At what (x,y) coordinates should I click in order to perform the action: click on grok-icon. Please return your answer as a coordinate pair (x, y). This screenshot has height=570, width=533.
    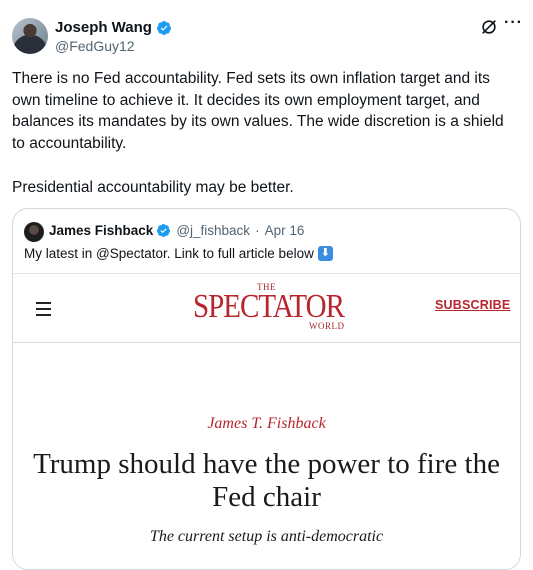
    Looking at the image, I should click on (489, 27).